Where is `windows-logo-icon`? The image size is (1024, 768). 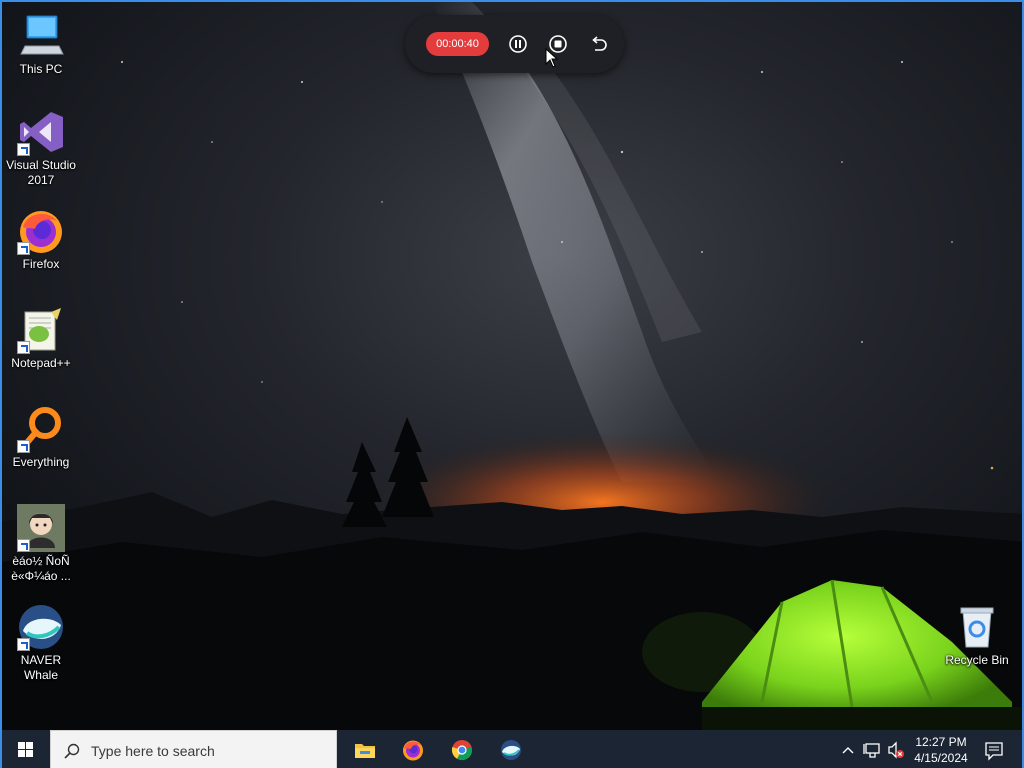
windows-logo-icon is located at coordinates (25, 749).